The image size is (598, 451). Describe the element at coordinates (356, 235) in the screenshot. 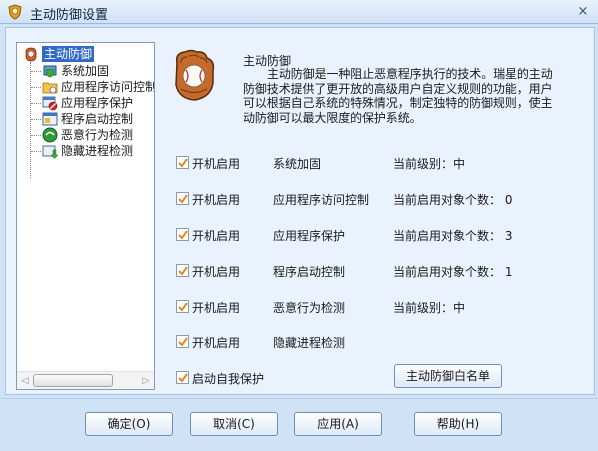

I see `feature-row-app-protection: 开机启用 应用程序保护 当前启用对象个数： 3` at that location.